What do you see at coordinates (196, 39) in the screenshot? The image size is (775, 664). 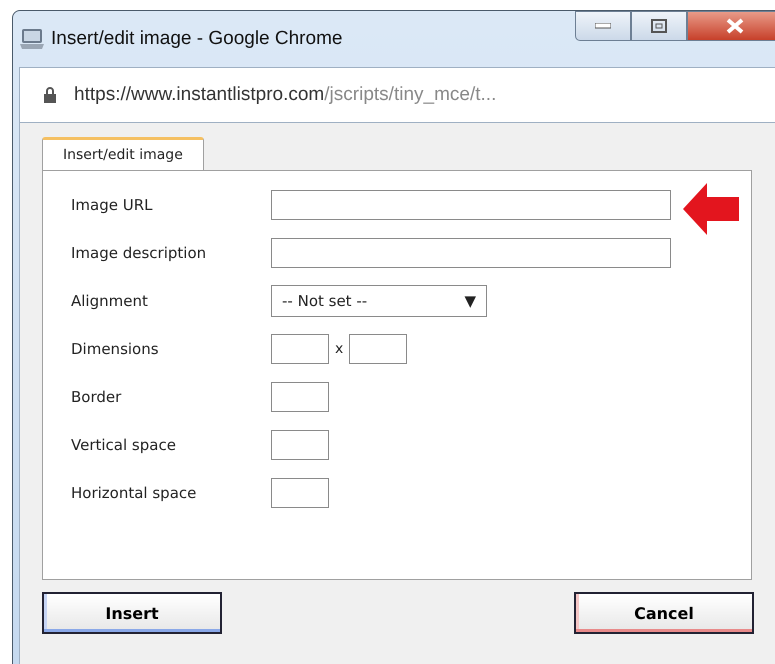 I see `window-title: Insert/edit image - Google Chrome` at bounding box center [196, 39].